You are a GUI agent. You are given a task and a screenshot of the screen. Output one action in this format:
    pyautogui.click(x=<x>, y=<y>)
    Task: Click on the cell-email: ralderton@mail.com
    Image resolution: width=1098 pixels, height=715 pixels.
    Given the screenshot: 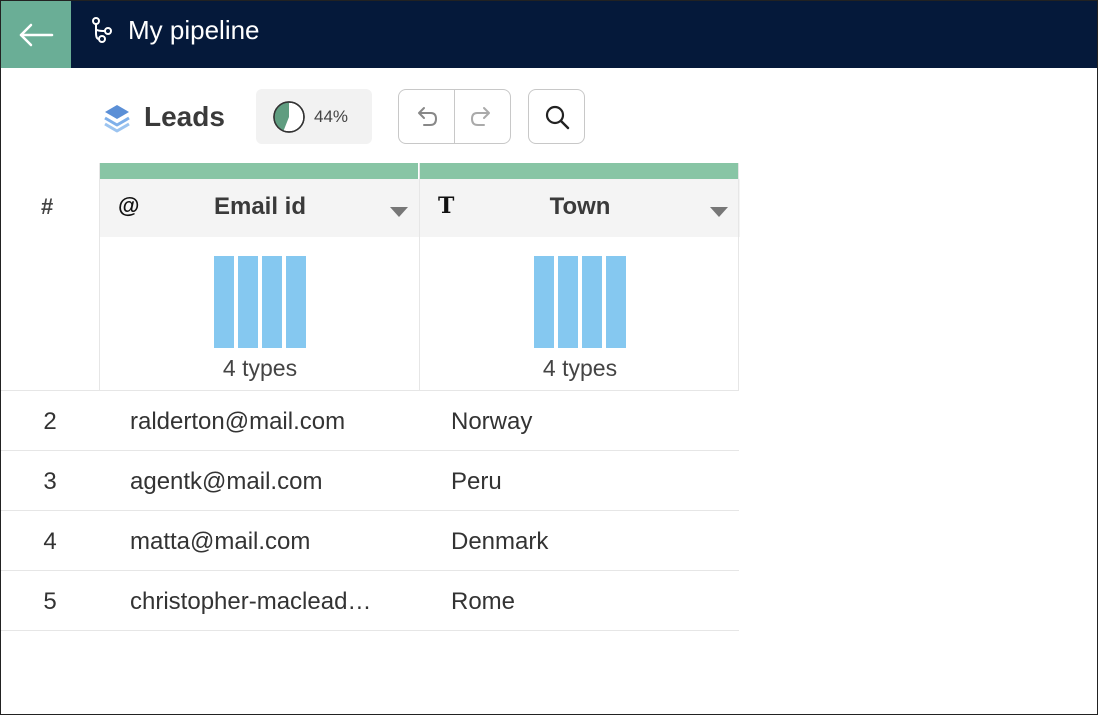 What is the action you would take?
    pyautogui.click(x=265, y=422)
    